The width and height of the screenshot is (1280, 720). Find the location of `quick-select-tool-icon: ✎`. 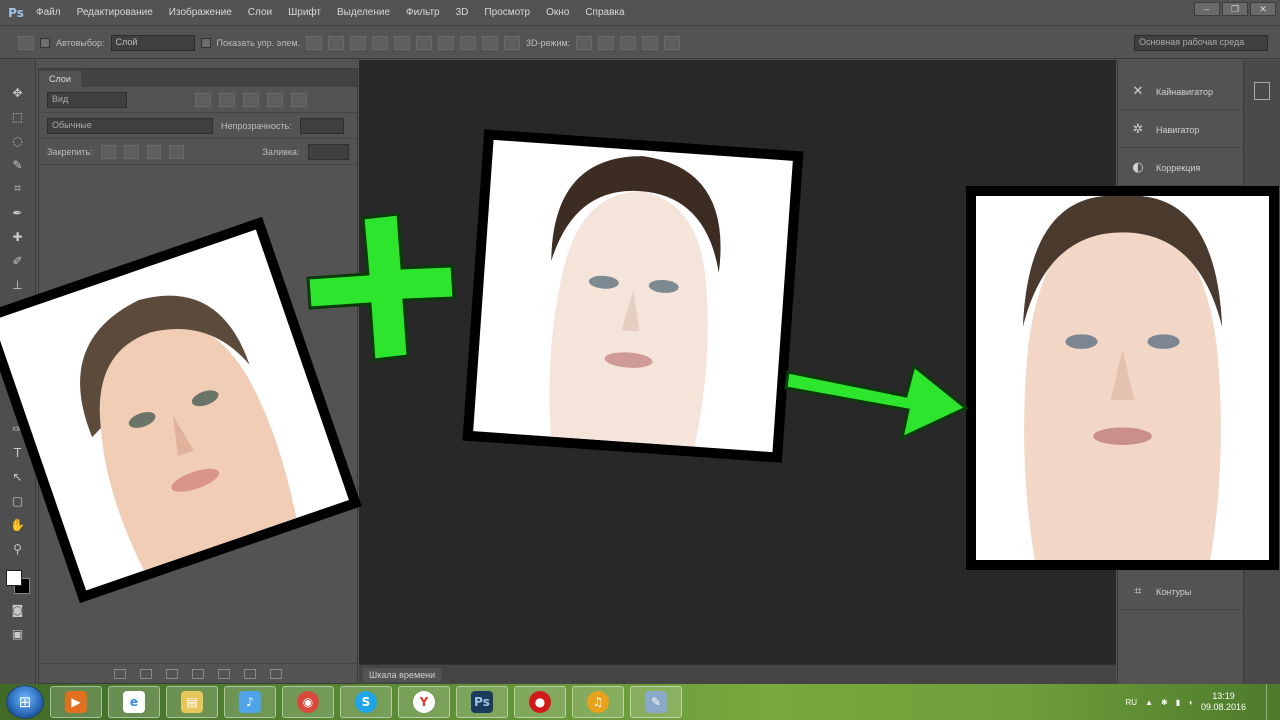

quick-select-tool-icon: ✎ is located at coordinates (18, 164).